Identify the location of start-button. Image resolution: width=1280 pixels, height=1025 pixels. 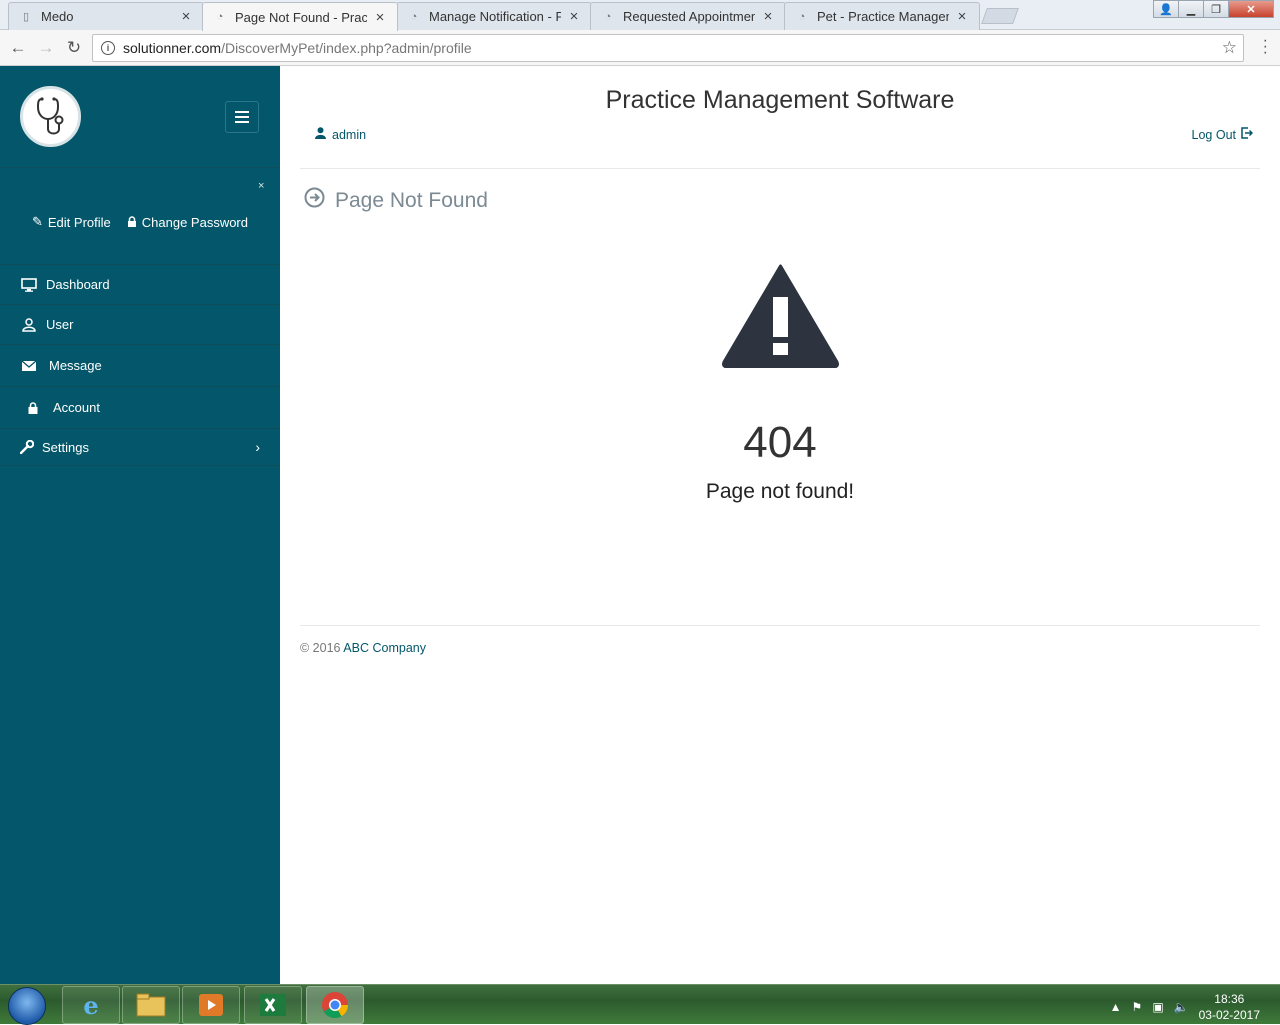
(27, 1006).